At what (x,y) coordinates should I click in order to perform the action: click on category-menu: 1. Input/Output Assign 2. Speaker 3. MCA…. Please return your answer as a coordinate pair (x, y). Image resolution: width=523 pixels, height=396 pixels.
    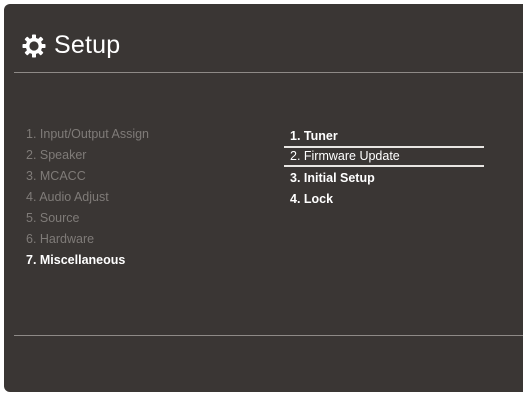
    Looking at the image, I should click on (87, 197).